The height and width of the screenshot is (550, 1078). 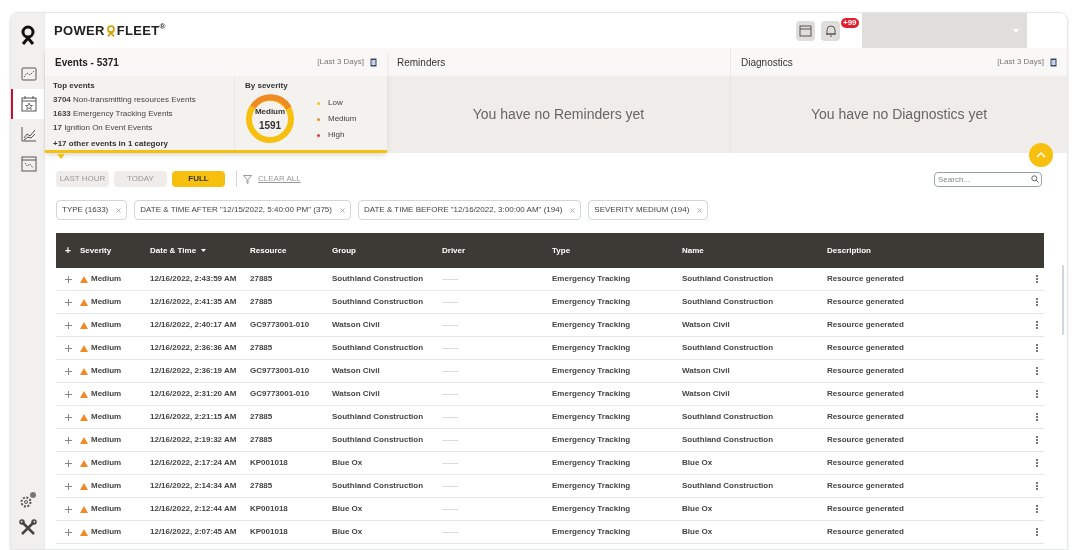 What do you see at coordinates (850, 22) in the screenshot?
I see `notification-badge: +99` at bounding box center [850, 22].